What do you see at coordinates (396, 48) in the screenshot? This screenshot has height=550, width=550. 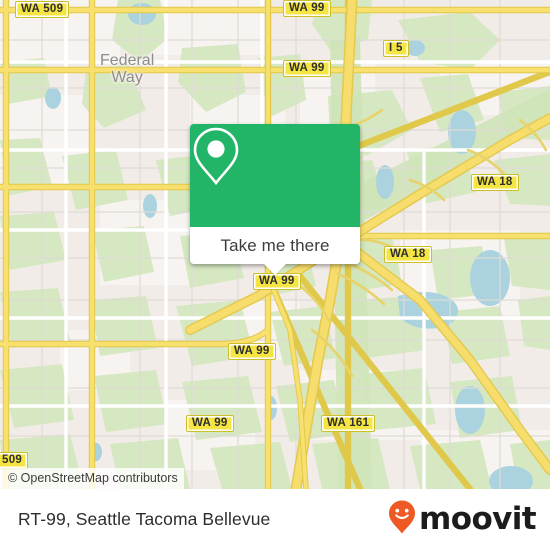 I see `shield-i-5: I 5` at bounding box center [396, 48].